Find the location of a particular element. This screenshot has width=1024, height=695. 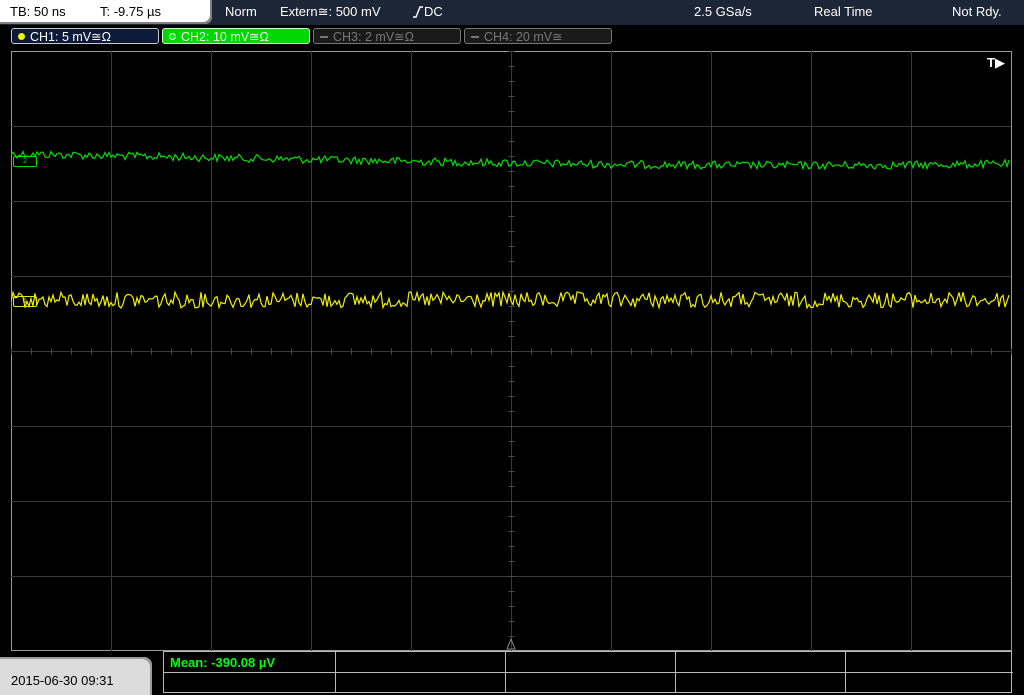

channel-1-button: CH1: 5 mV≅Ω is located at coordinates (85, 36).